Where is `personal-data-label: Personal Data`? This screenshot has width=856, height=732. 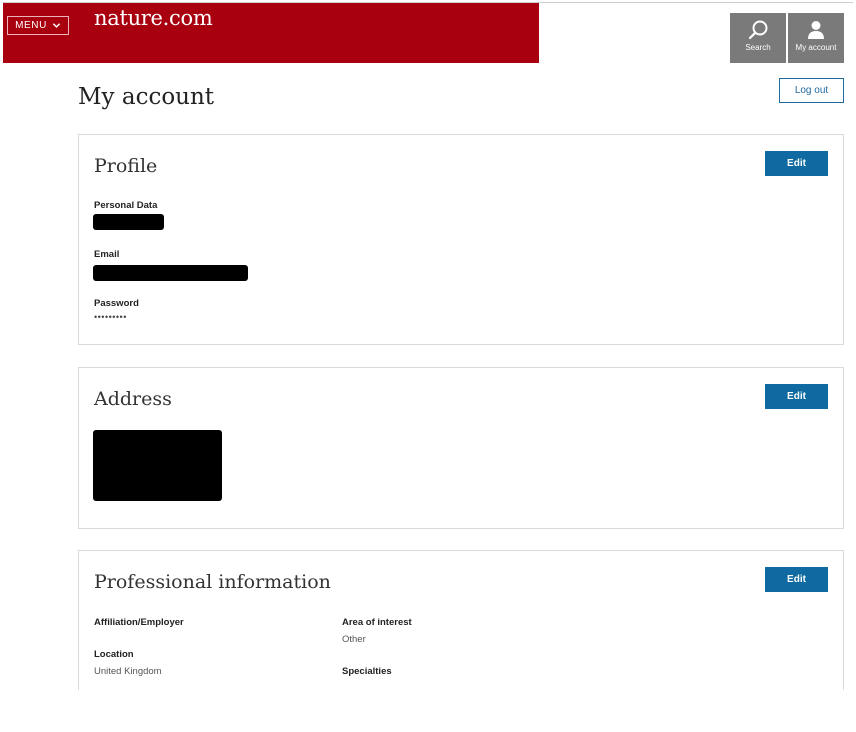
personal-data-label: Personal Data is located at coordinates (126, 205).